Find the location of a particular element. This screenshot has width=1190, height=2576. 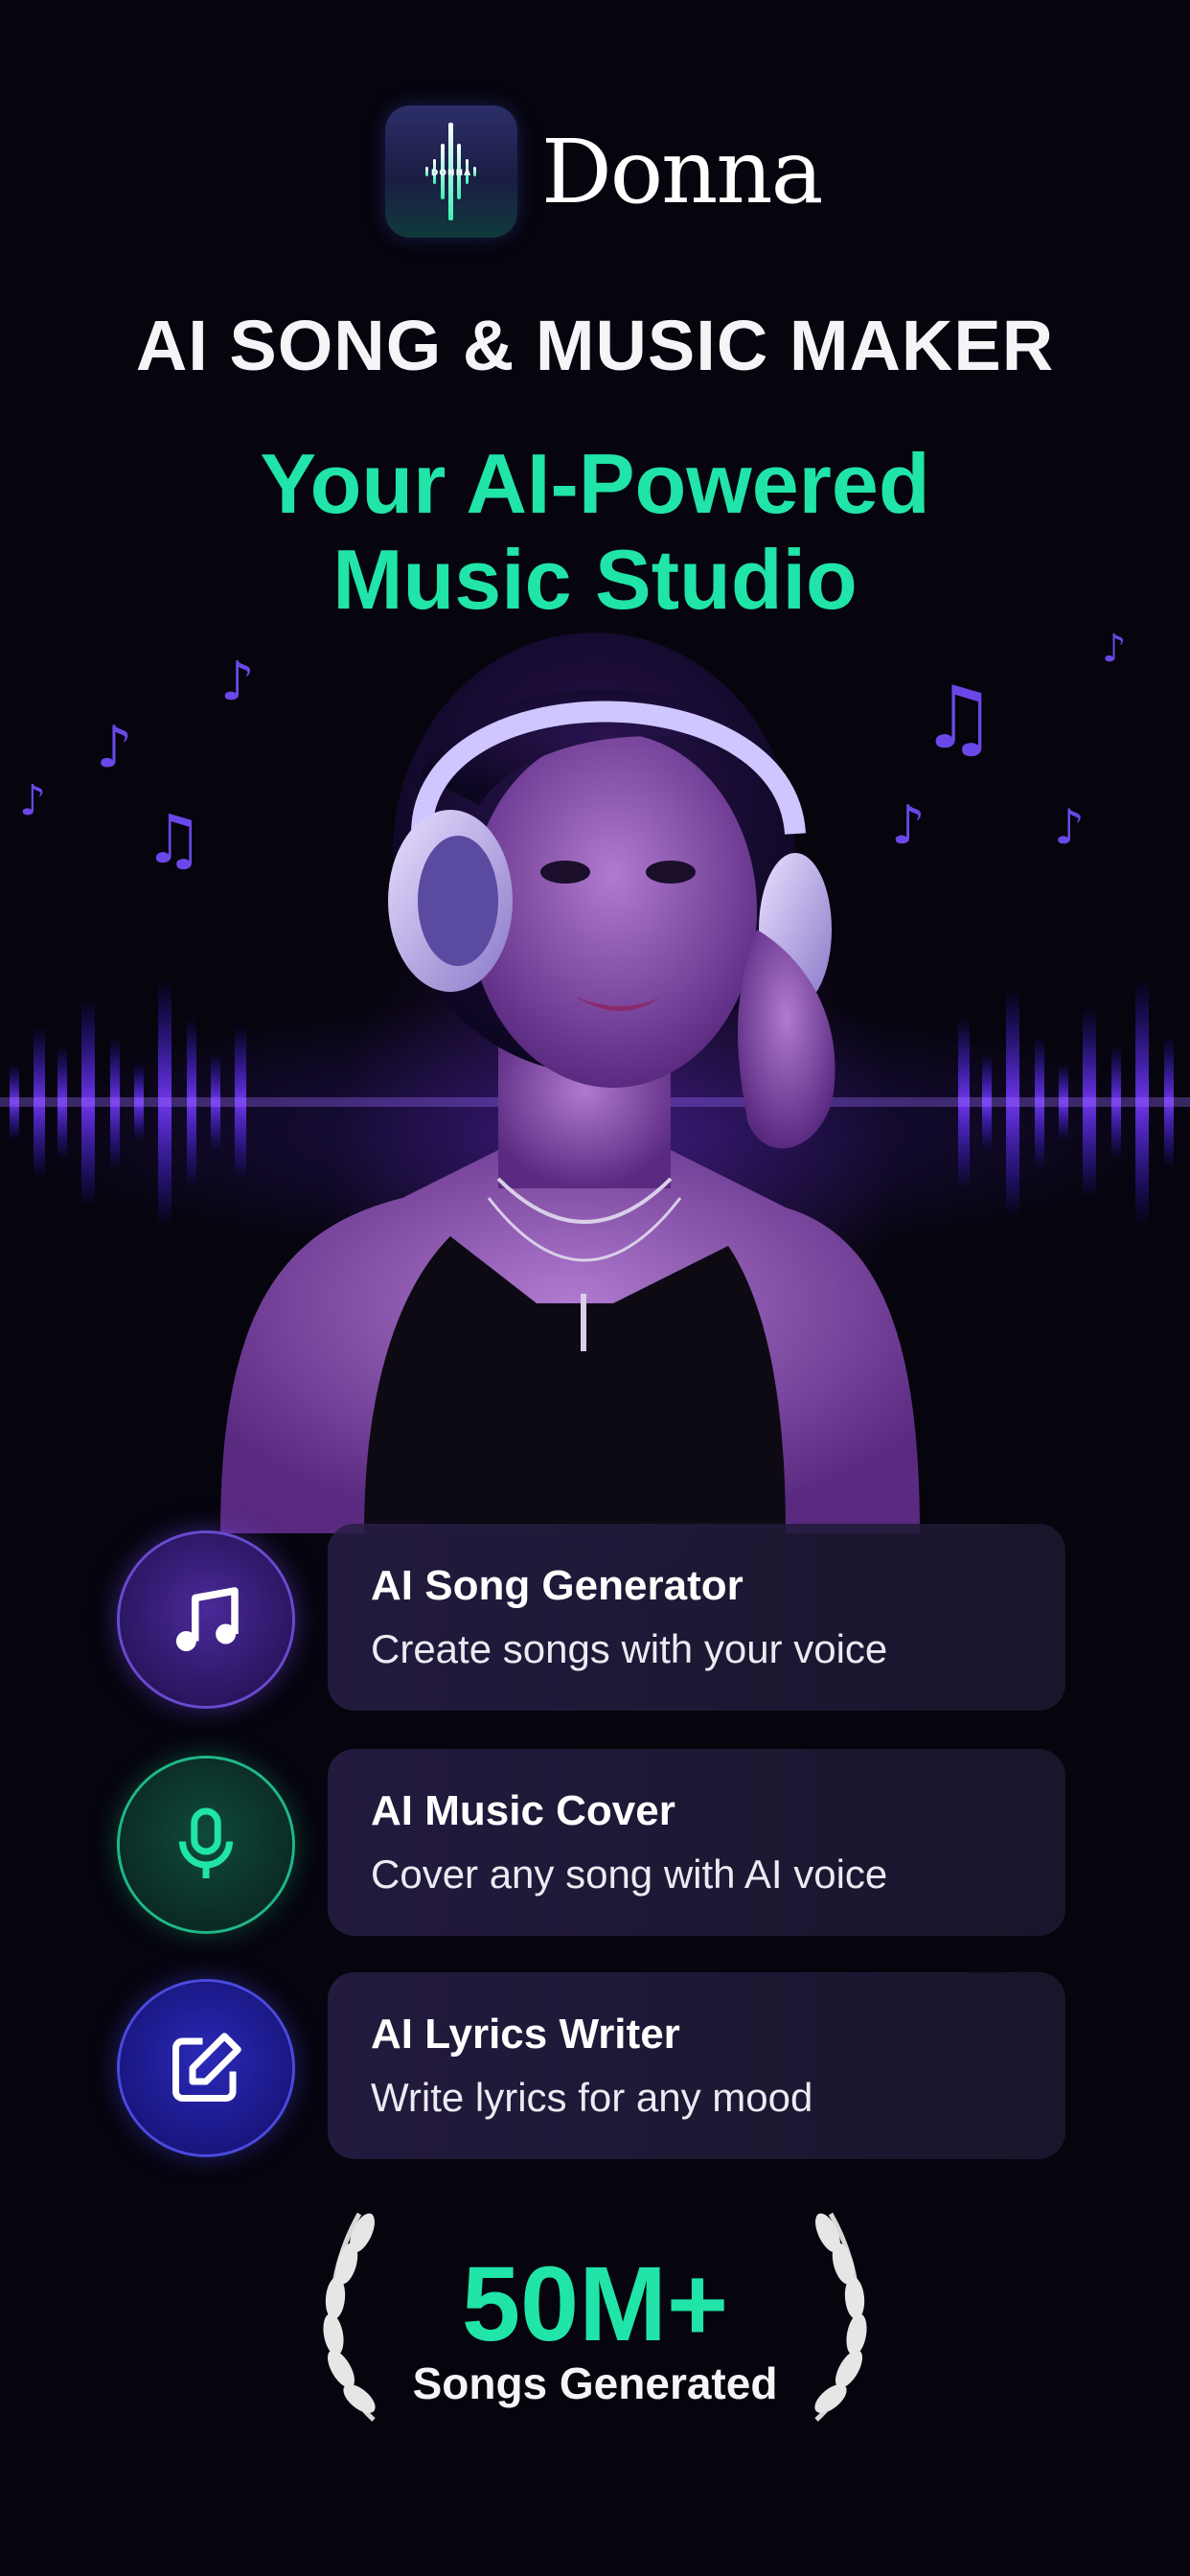

feature-description: Write lyrics for any mood is located at coordinates (592, 2097).